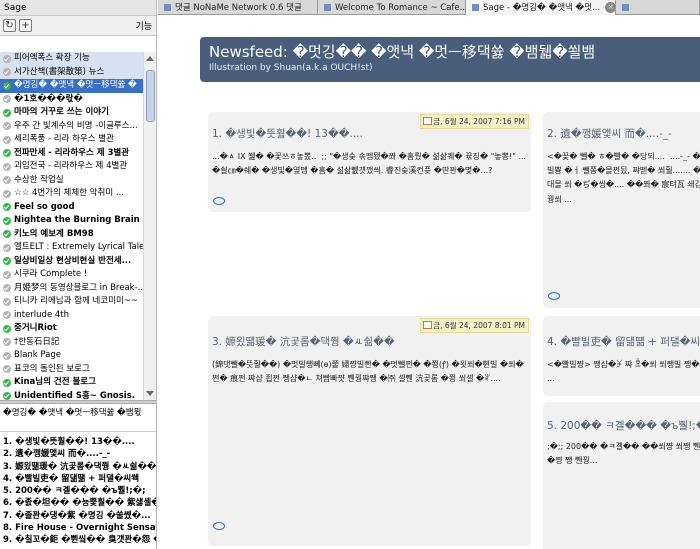  What do you see at coordinates (71, 181) in the screenshot?
I see `feed-item: 수상한 작업실` at bounding box center [71, 181].